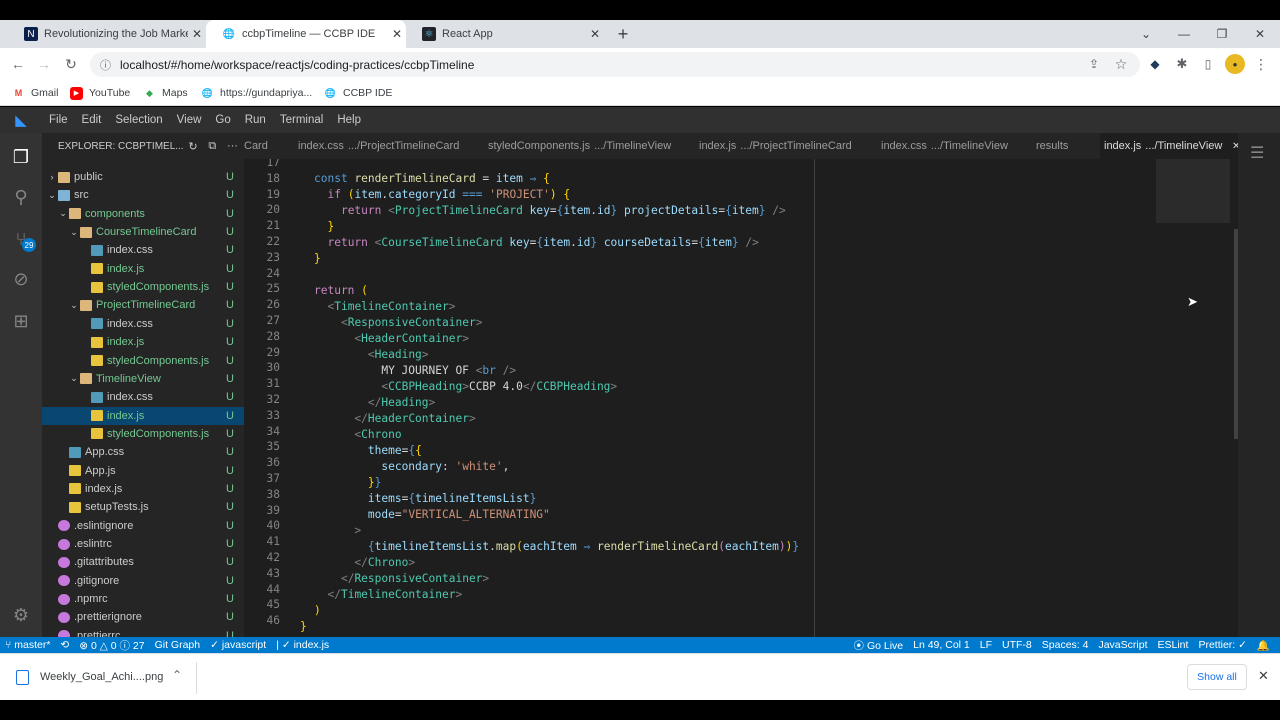  What do you see at coordinates (143, 177) in the screenshot?
I see `file-tree-item: › public U` at bounding box center [143, 177].